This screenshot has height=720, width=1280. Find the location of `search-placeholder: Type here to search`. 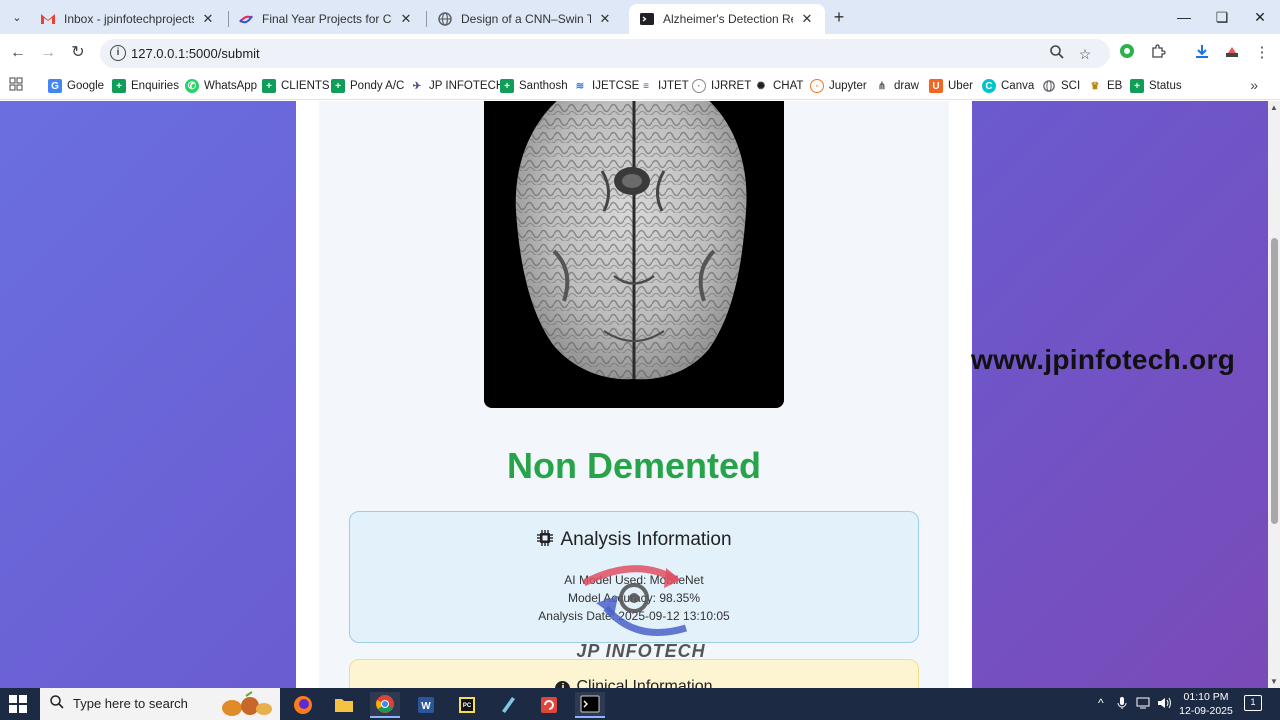

search-placeholder: Type here to search is located at coordinates (130, 703).